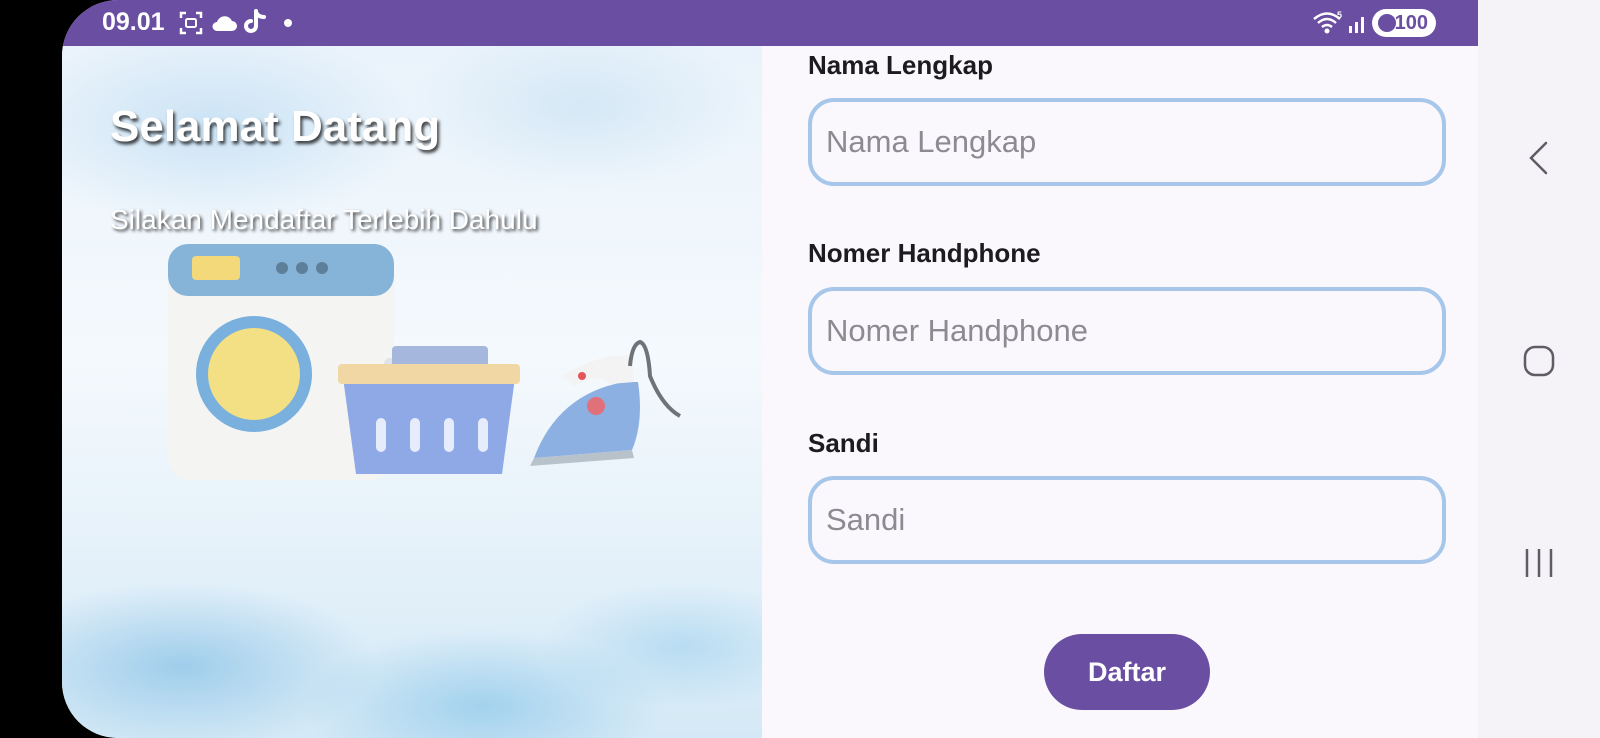 This screenshot has height=738, width=1600. What do you see at coordinates (1127, 520) in the screenshot?
I see `password-input` at bounding box center [1127, 520].